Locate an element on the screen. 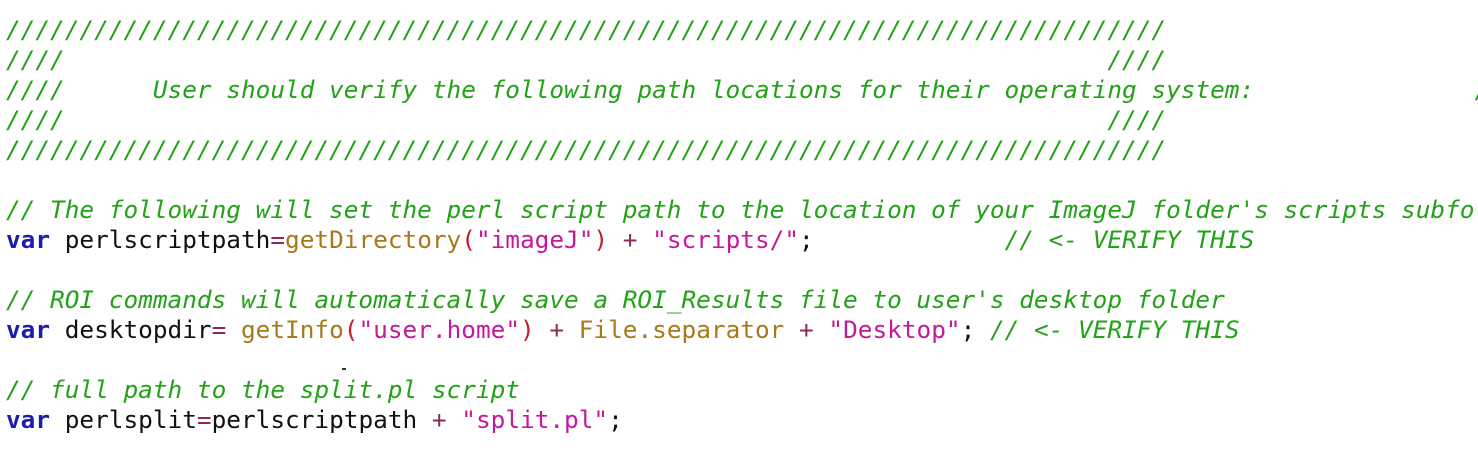  variable-name: perlsplit is located at coordinates (130, 419).